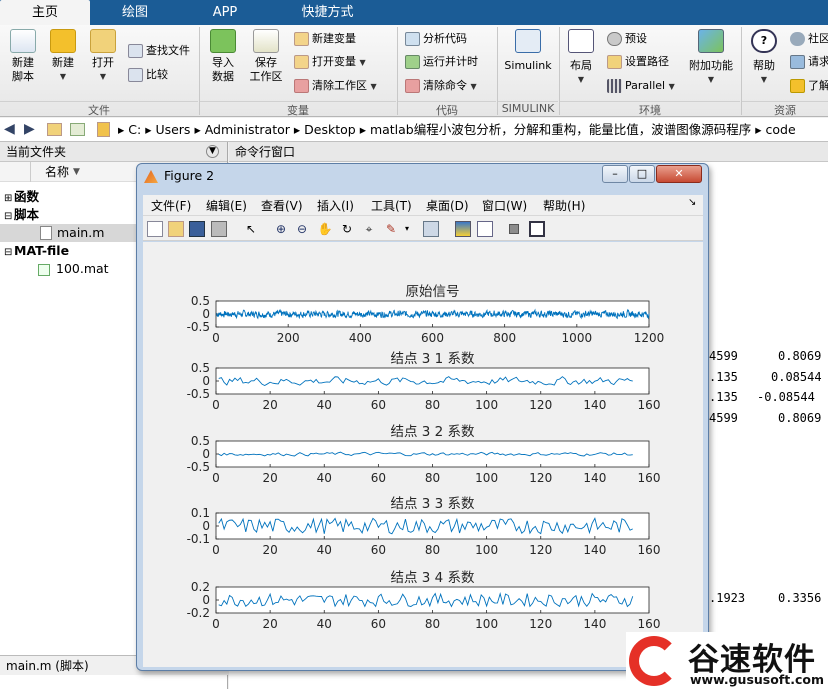 The image size is (828, 689). What do you see at coordinates (638, 62) in the screenshot?
I see `set-path-button: 设置路径` at bounding box center [638, 62].